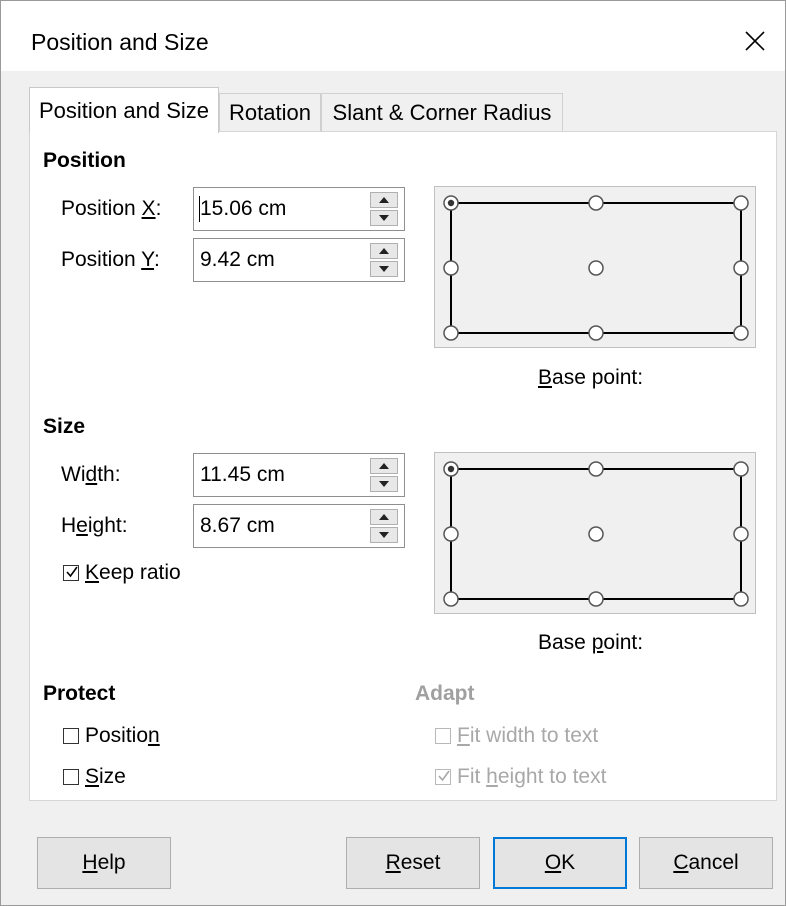  I want to click on tab-label: Slant & Corner Radius, so click(442, 112).